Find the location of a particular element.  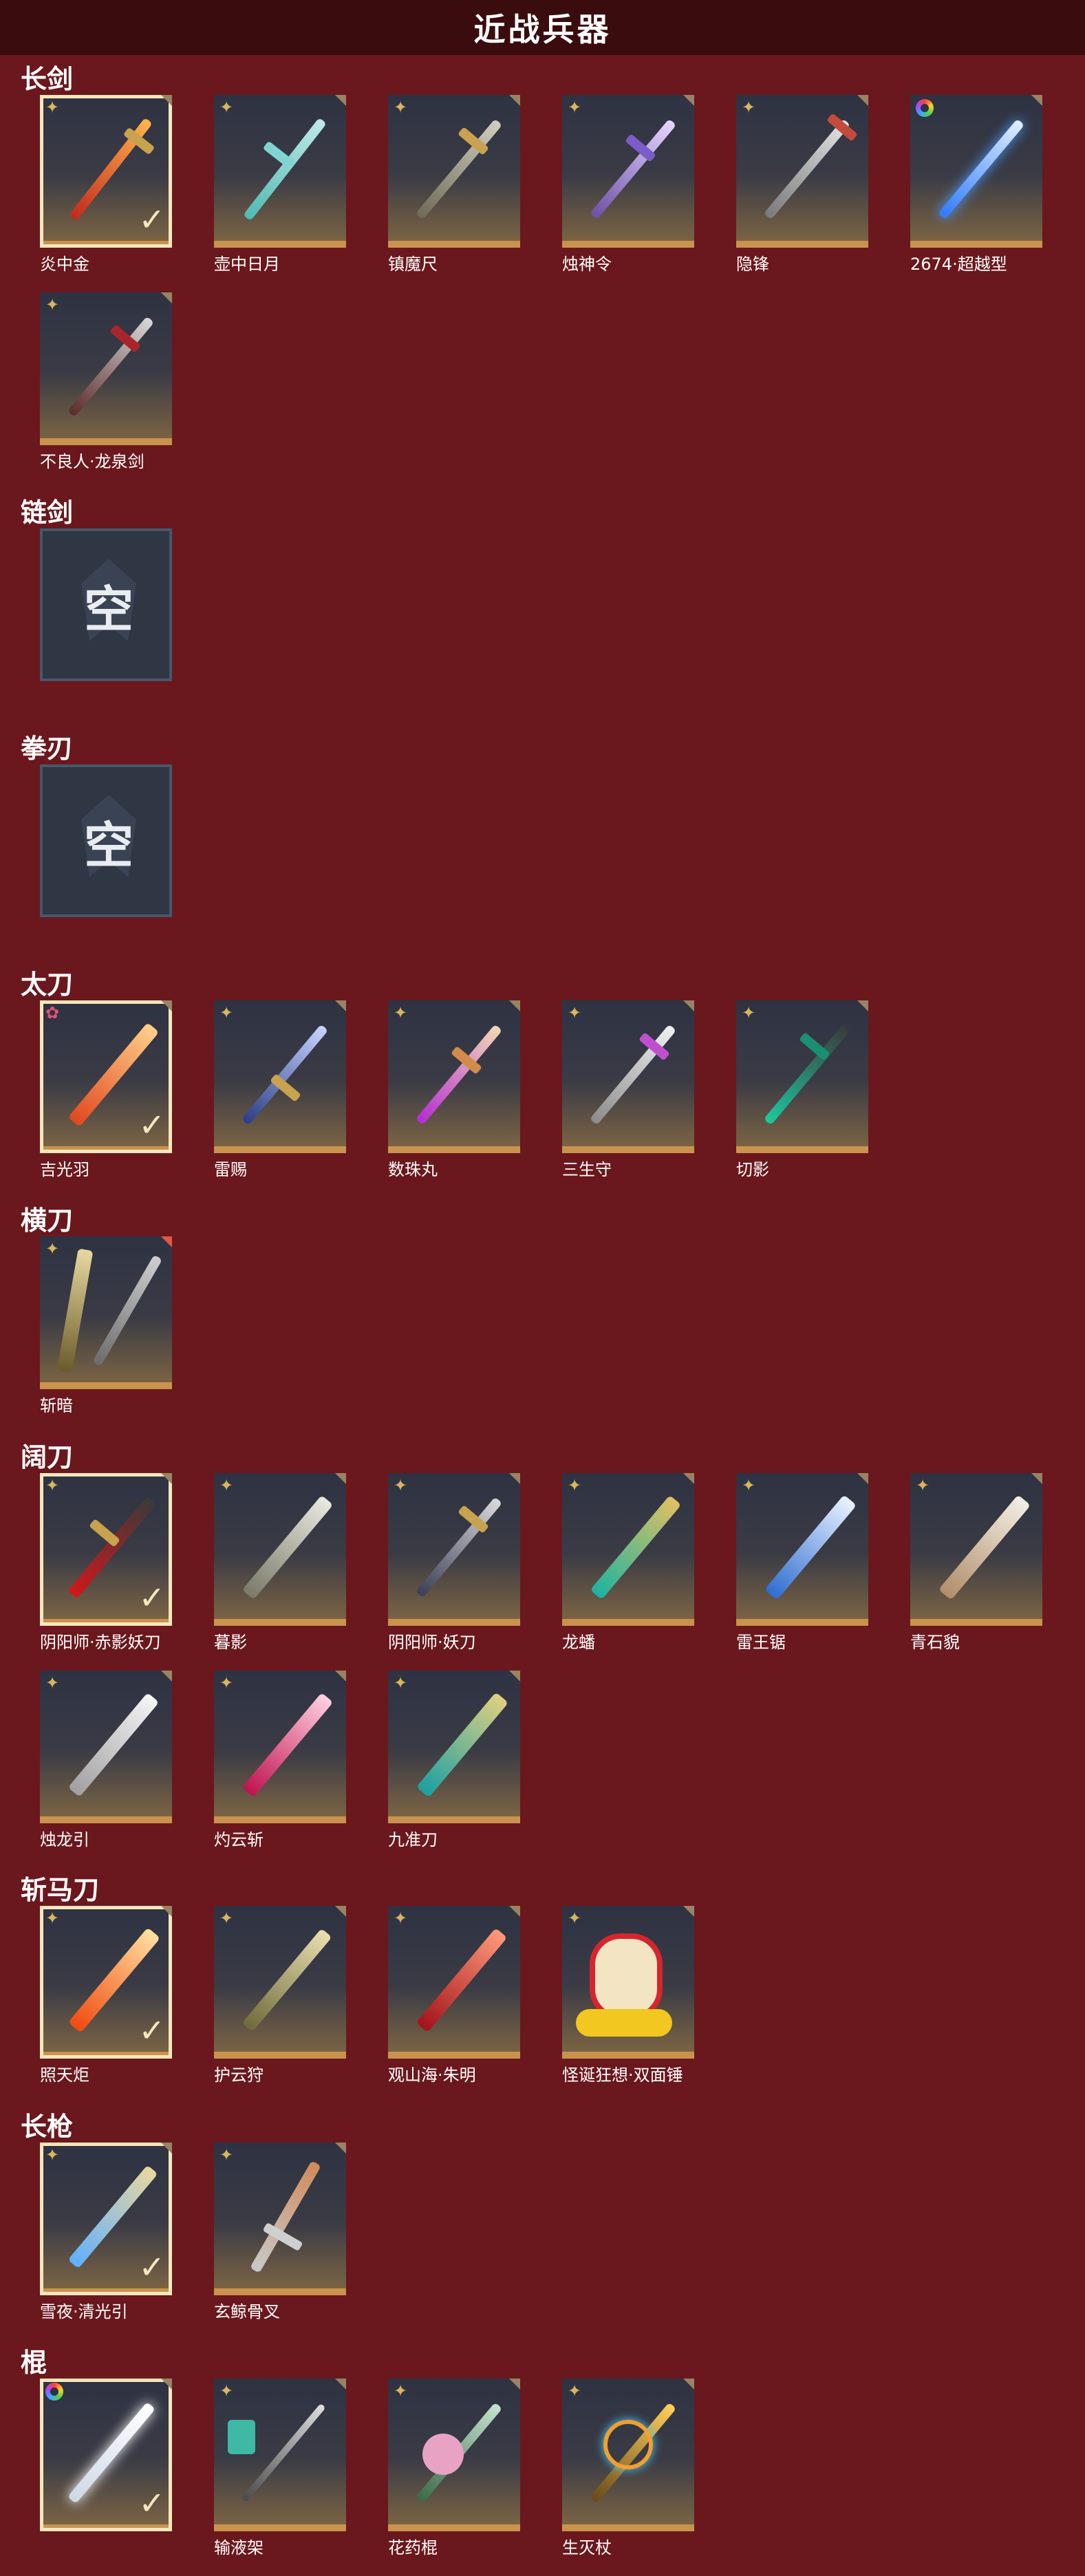

weapon-card-sanshengshou: ✦ 三生守 is located at coordinates (628, 1089).